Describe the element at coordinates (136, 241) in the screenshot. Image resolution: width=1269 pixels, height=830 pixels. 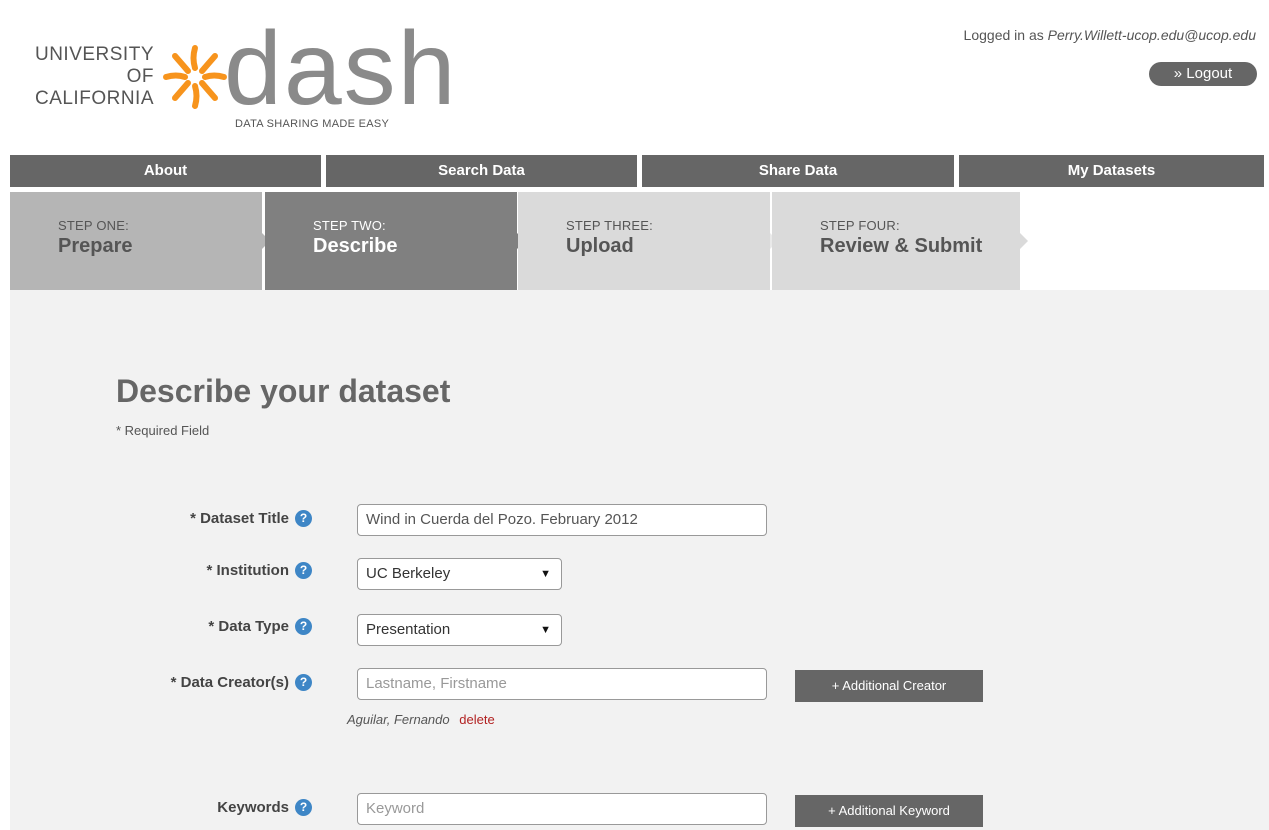
I see `step-prepare: STEP ONE: Prepare` at that location.